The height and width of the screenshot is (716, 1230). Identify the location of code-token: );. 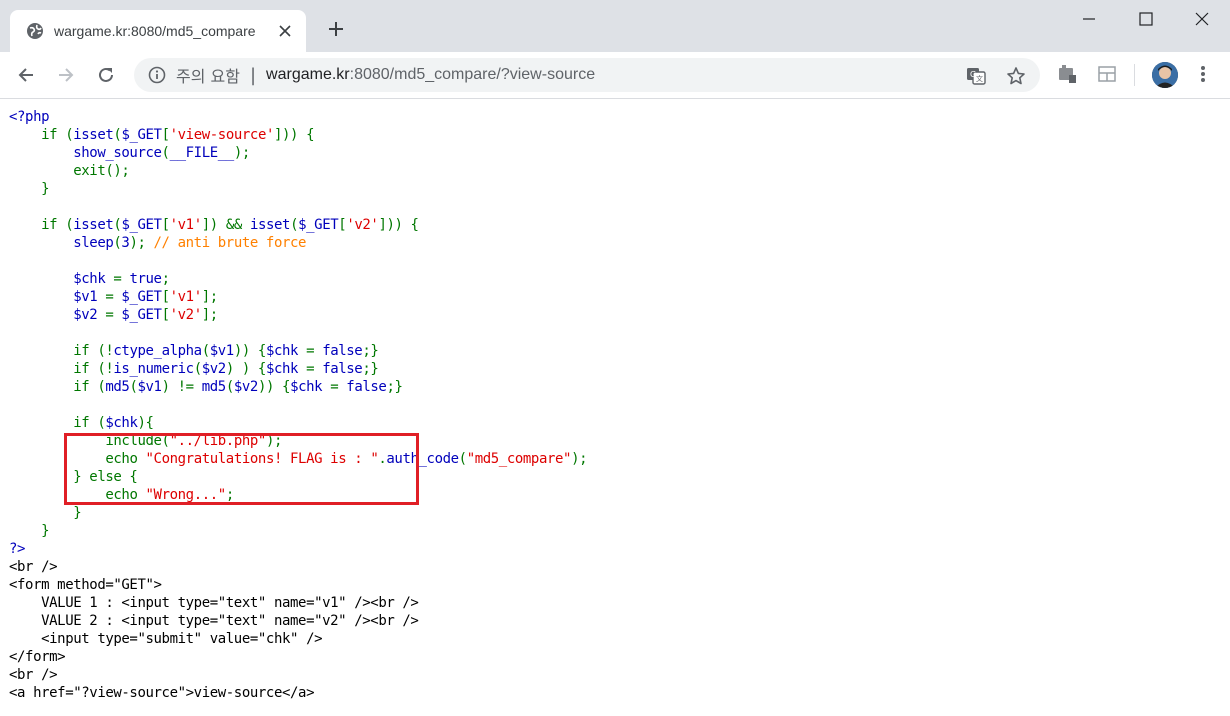
(141, 243).